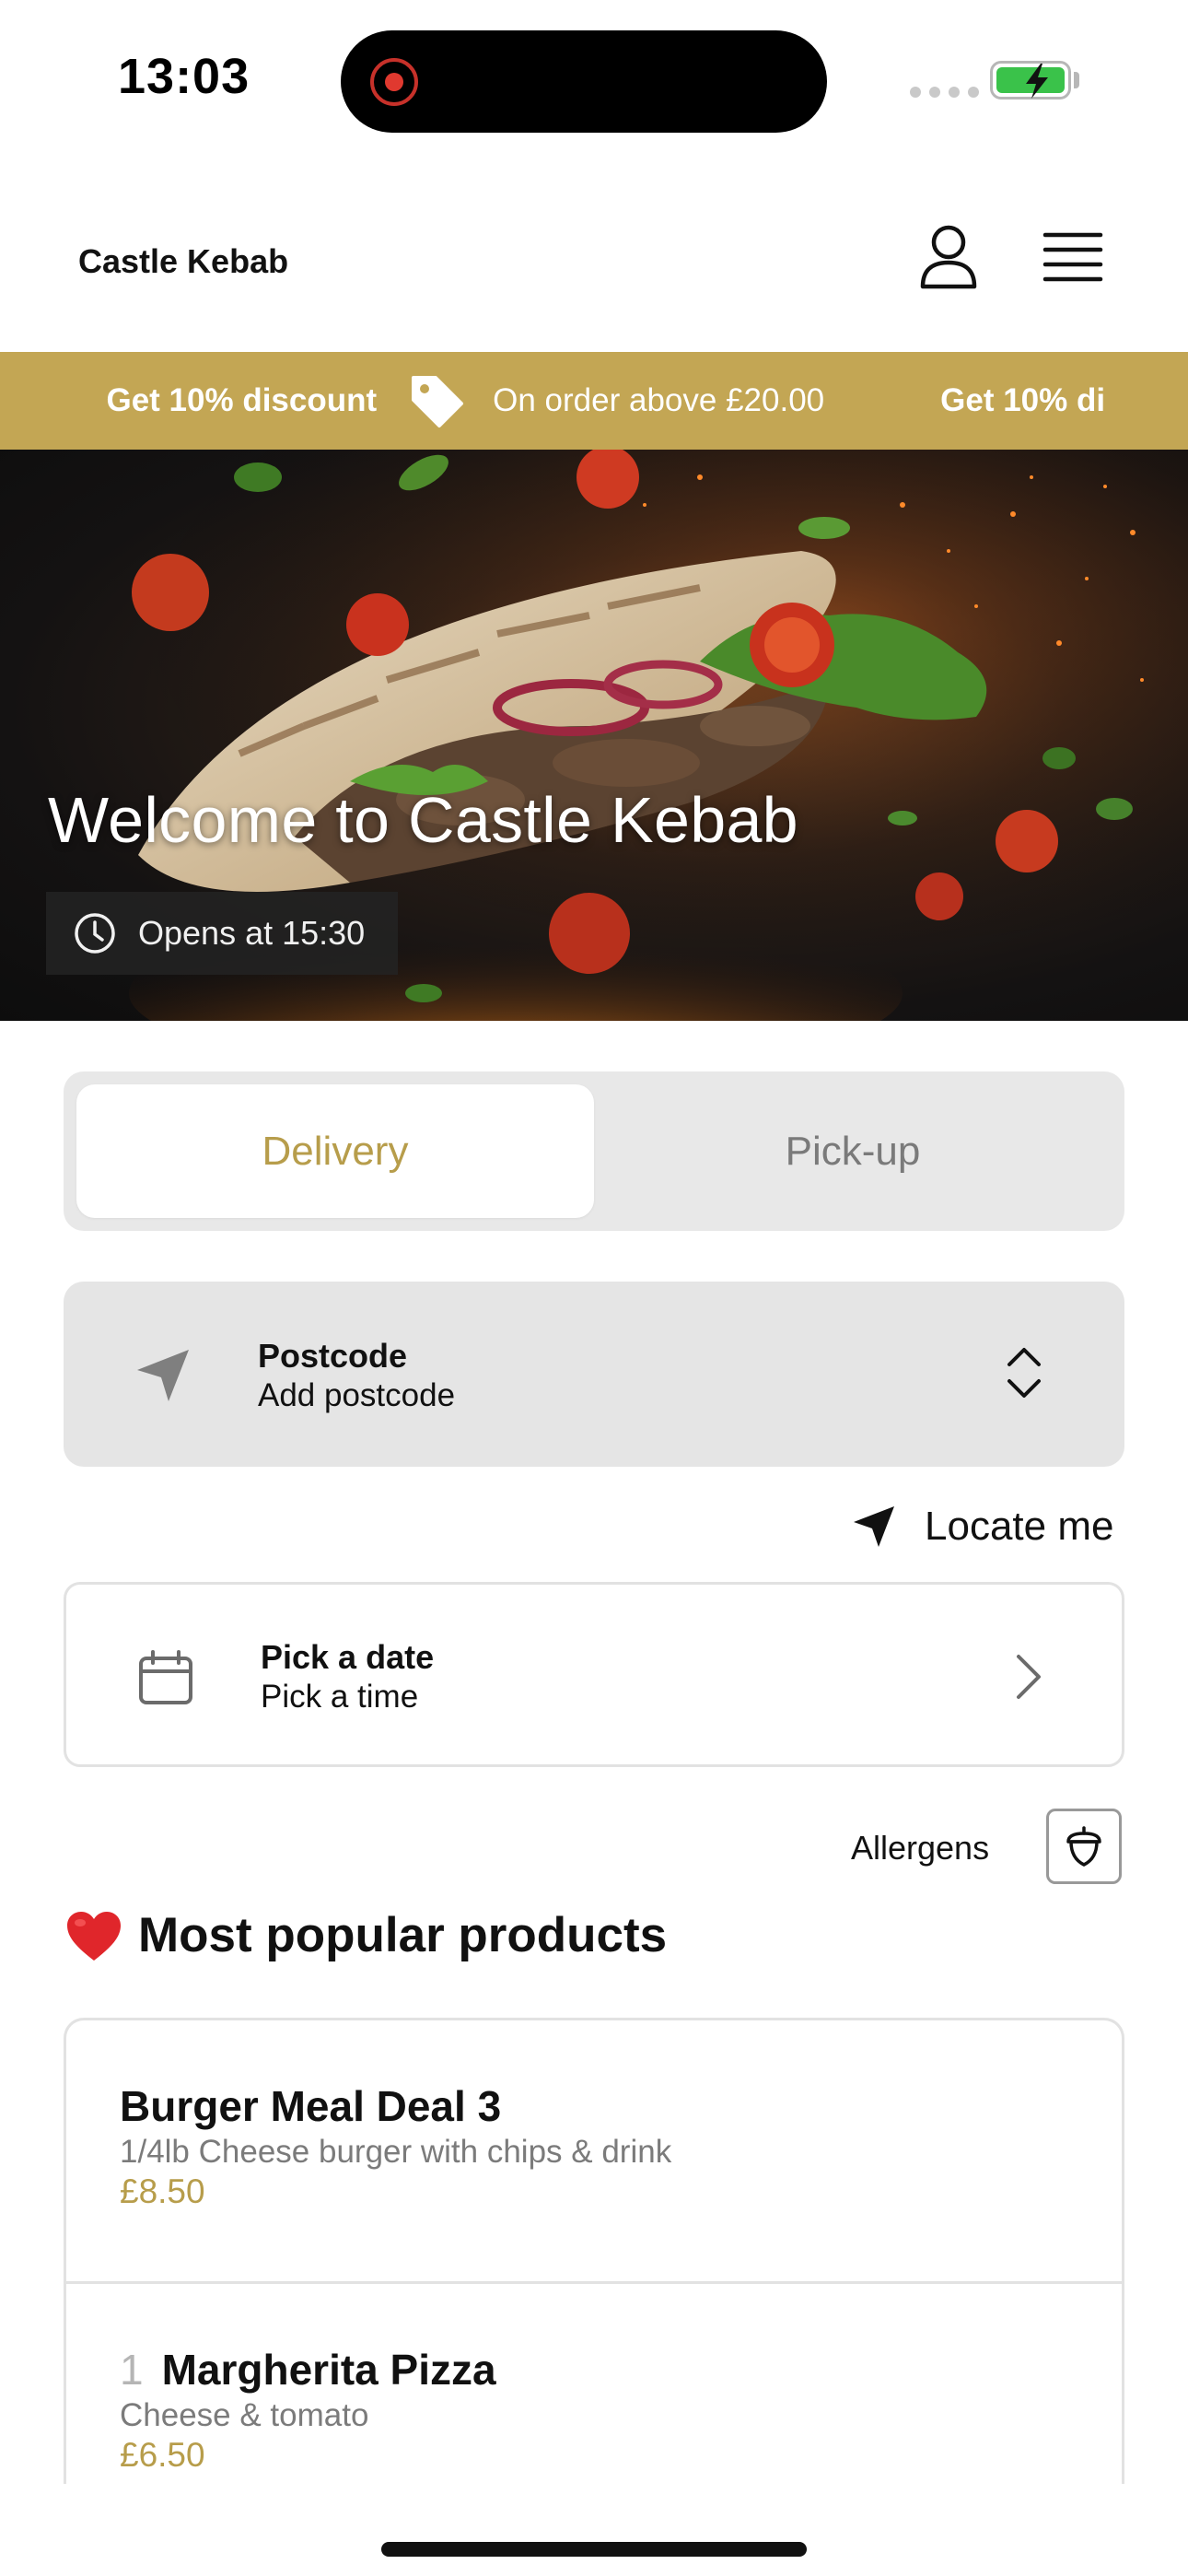 The width and height of the screenshot is (1188, 2576). I want to click on battery-cap, so click(1076, 80).